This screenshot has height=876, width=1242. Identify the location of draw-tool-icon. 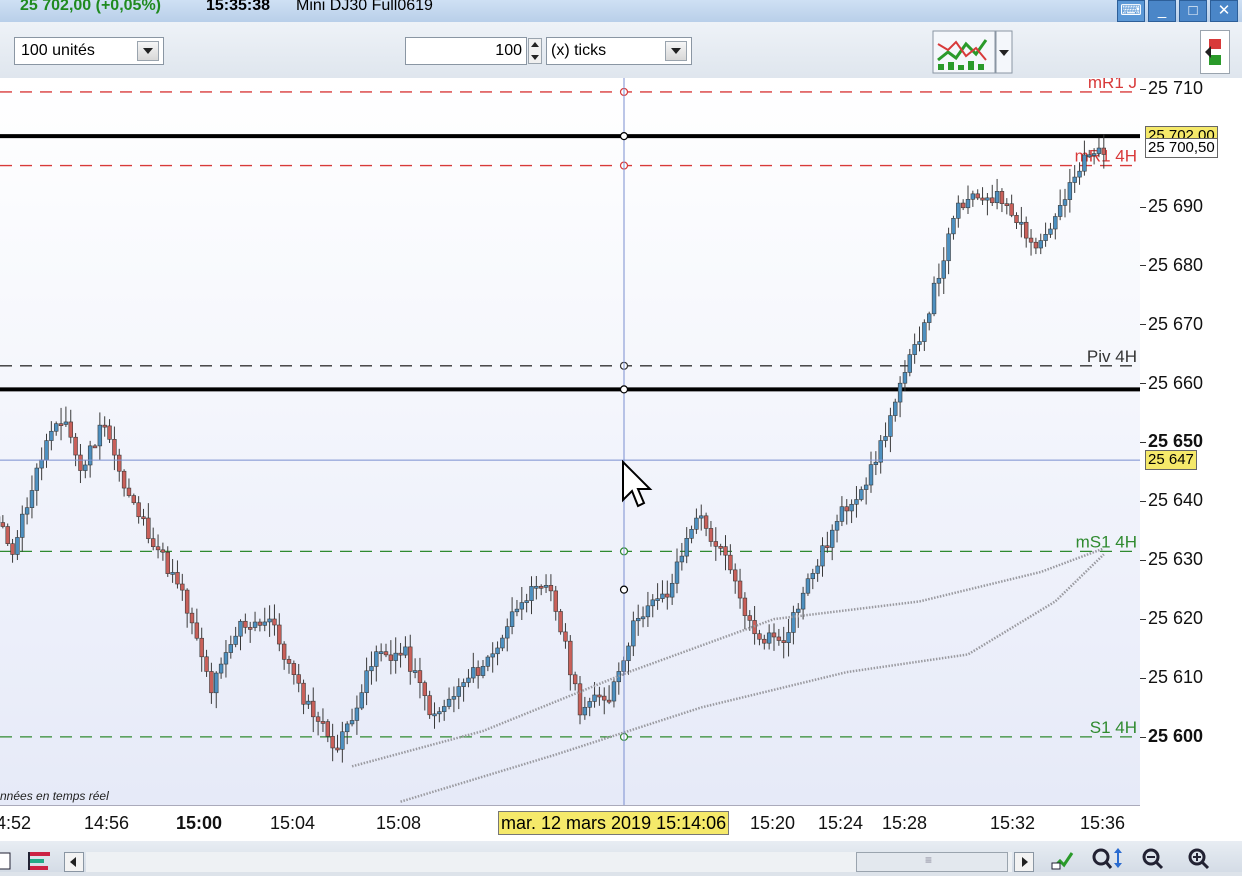
(1065, 859).